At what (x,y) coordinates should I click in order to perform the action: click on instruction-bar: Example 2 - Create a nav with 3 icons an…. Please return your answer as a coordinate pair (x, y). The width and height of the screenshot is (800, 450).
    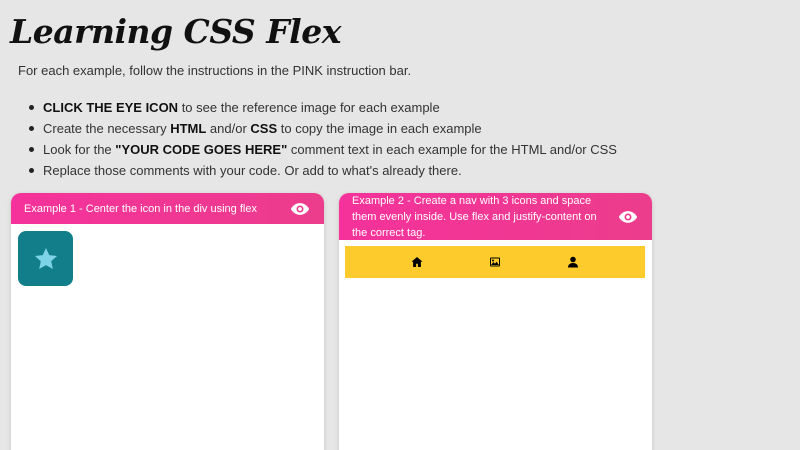
    Looking at the image, I should click on (495, 216).